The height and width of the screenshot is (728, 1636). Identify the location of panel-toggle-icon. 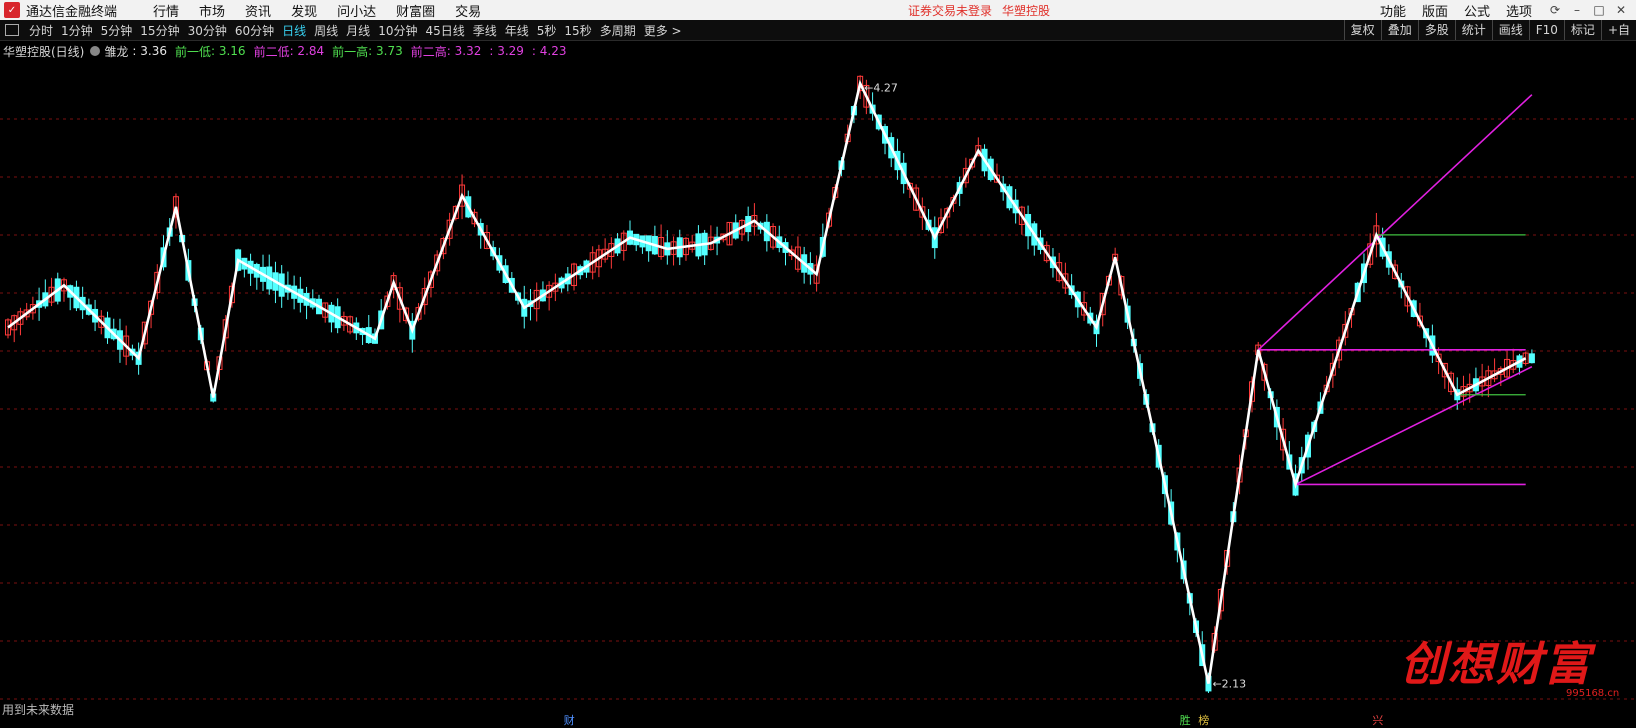
(12, 30).